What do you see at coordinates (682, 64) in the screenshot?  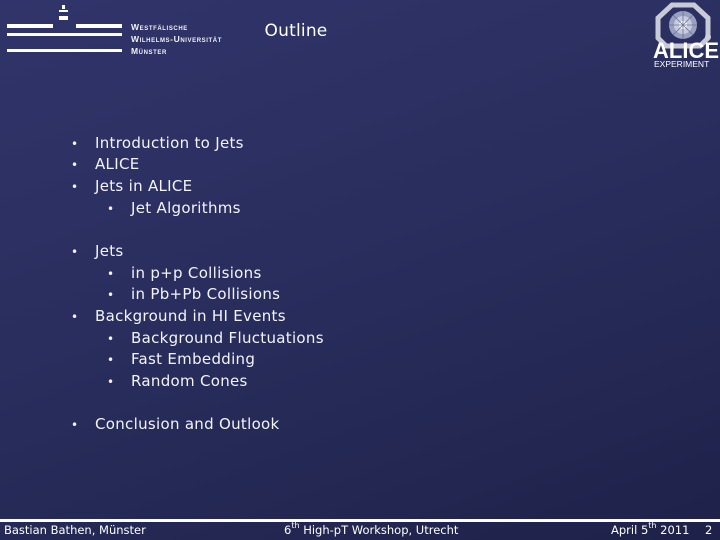 I see `alice-logo-subtitle: EXPERIMENT` at bounding box center [682, 64].